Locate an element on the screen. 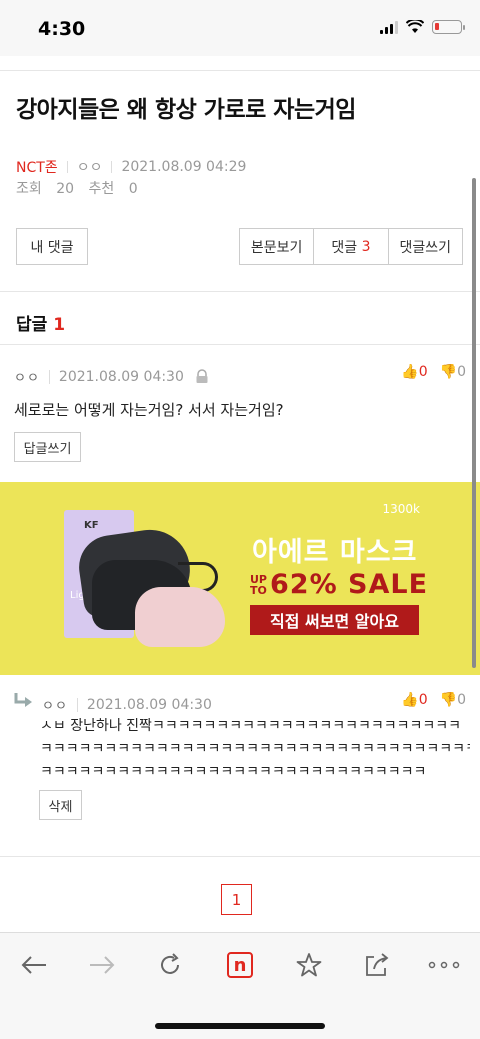  ad-brand: 1300k is located at coordinates (401, 509).